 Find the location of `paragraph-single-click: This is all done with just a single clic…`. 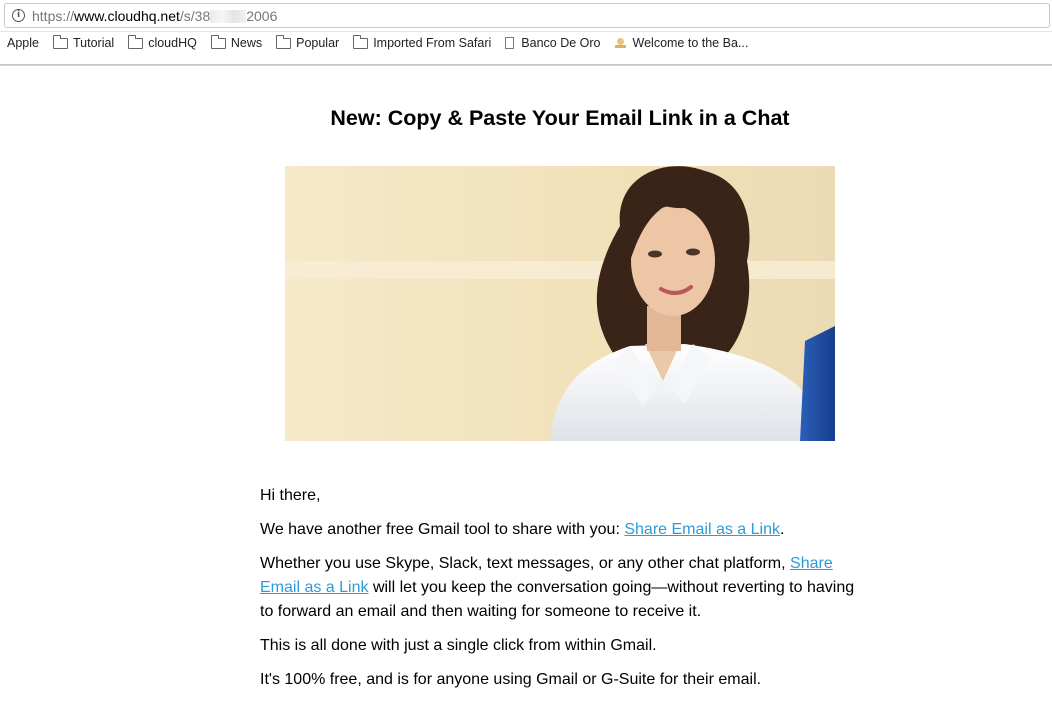

paragraph-single-click: This is all done with just a single clic… is located at coordinates (458, 645).